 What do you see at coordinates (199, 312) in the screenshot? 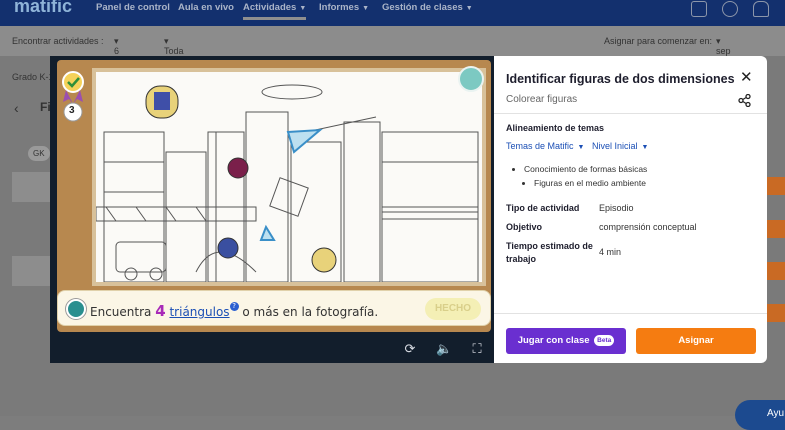
I see `shape-word-link: triángulos` at bounding box center [199, 312].